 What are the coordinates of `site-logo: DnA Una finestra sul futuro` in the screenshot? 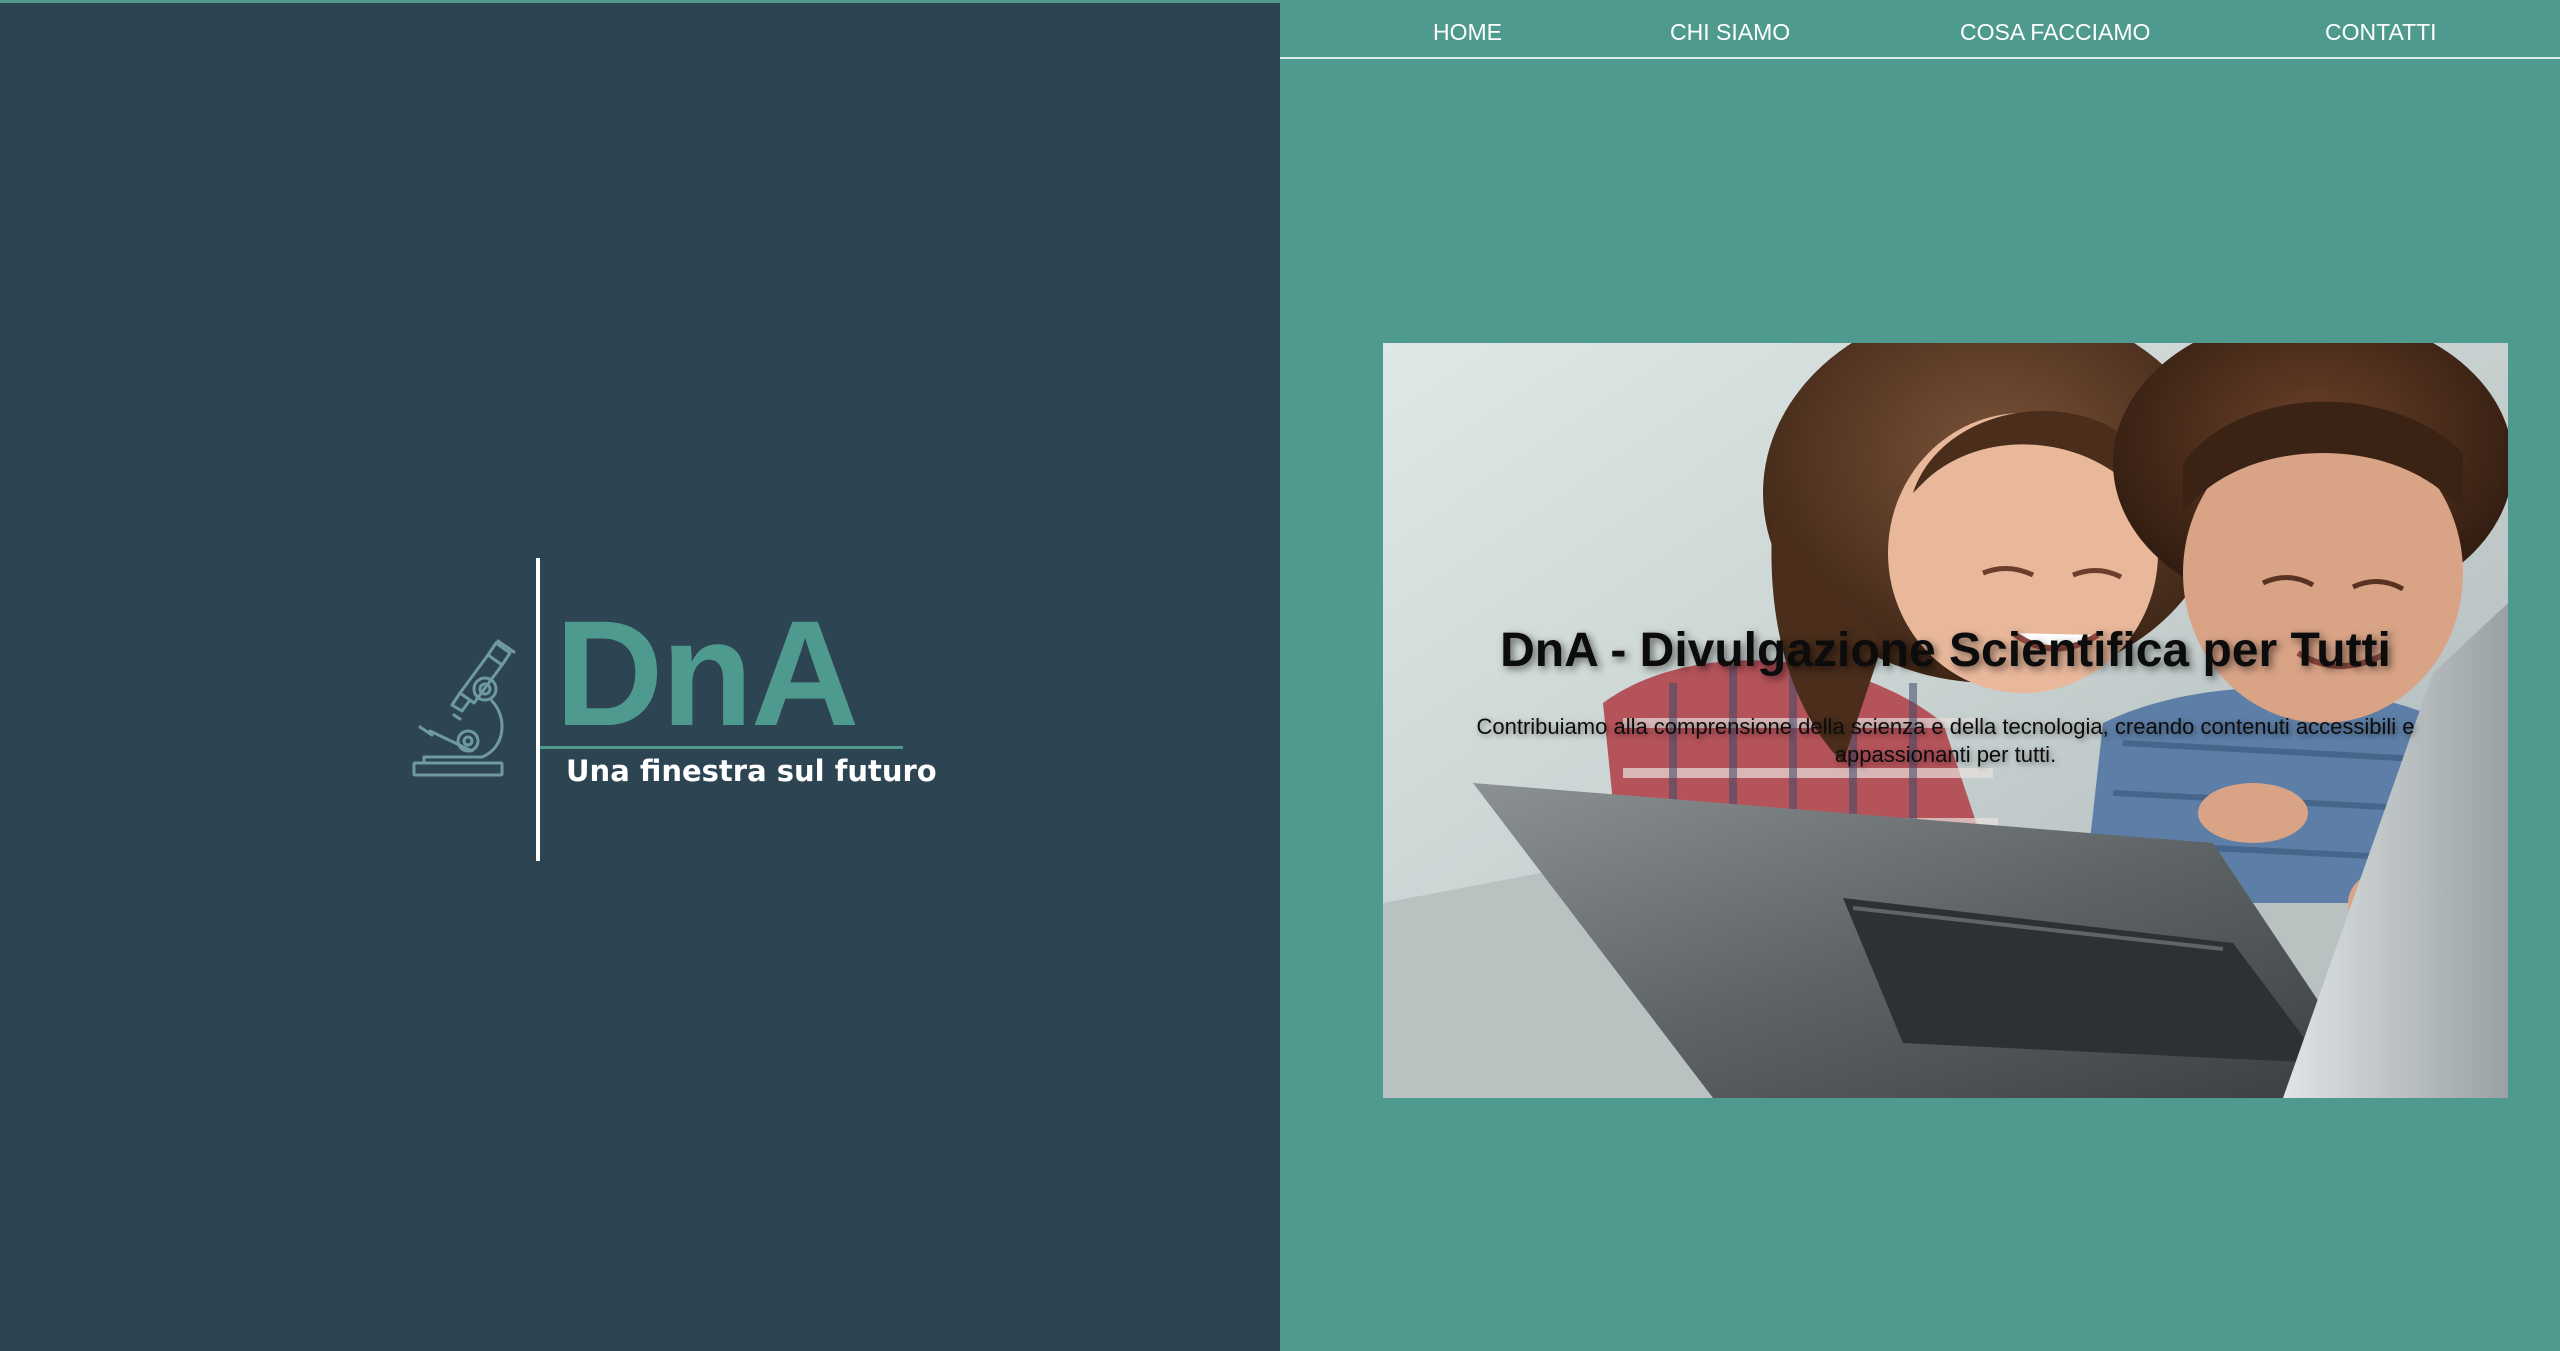 It's located at (673, 710).